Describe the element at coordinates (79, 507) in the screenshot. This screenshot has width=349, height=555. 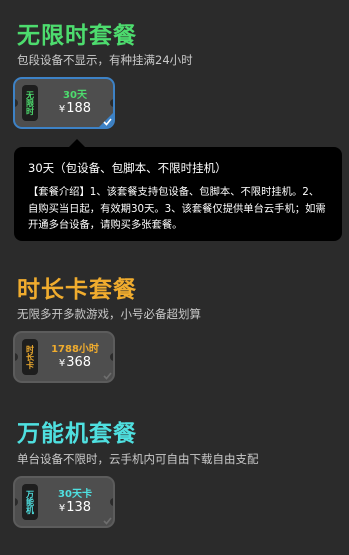
I see `price-value: 138` at that location.